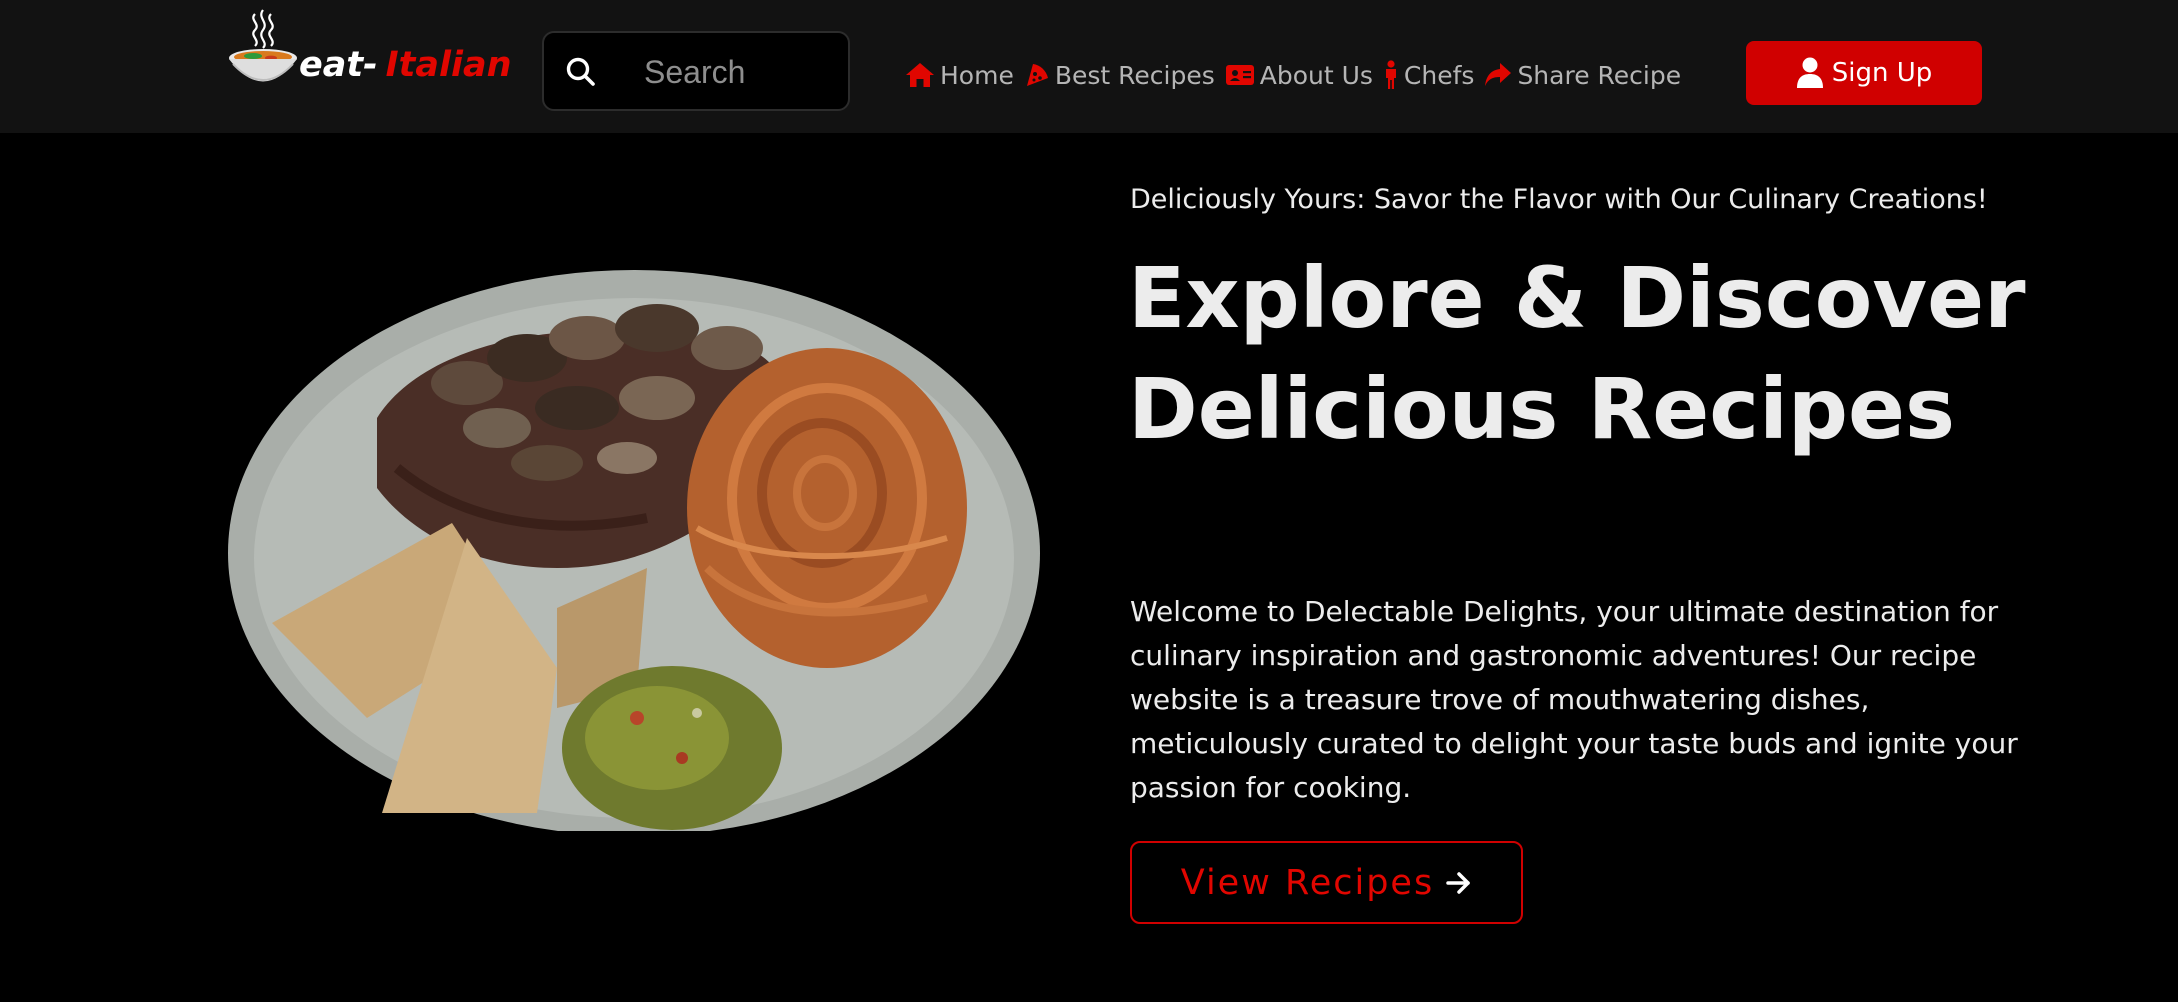 Image resolution: width=2178 pixels, height=1002 pixels. I want to click on nav-item-share-recipe: Share Recipe, so click(1582, 75).